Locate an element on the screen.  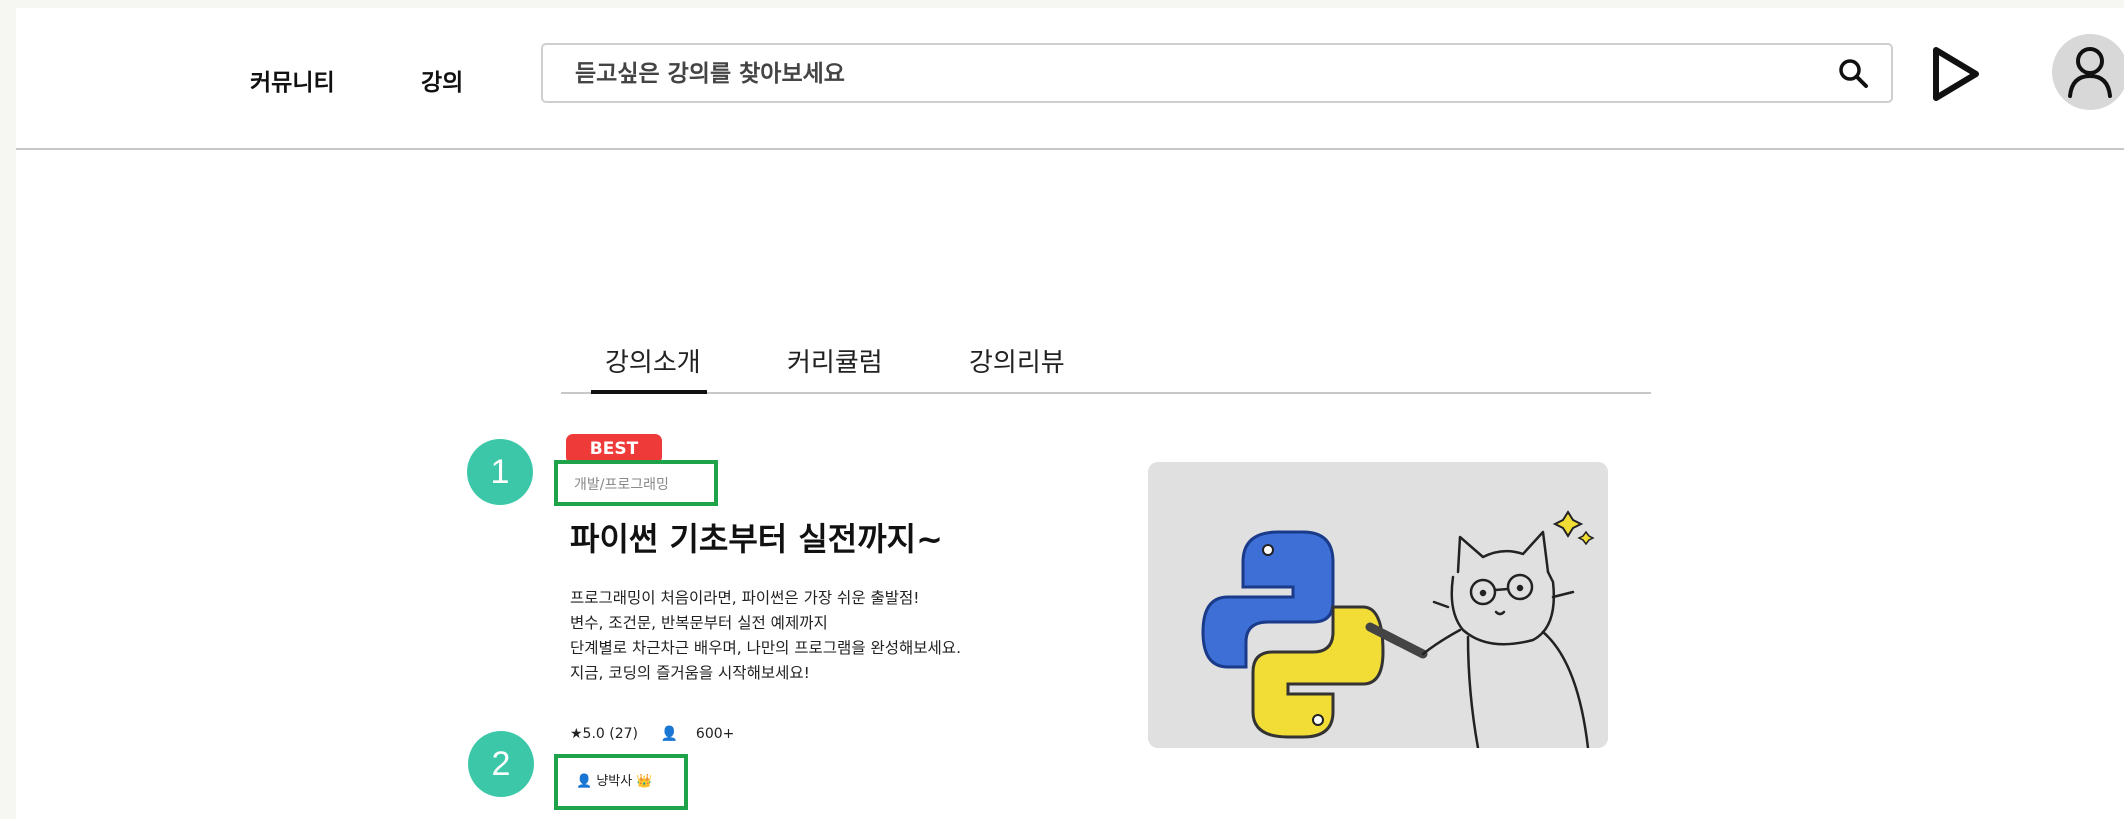
description-line: 프로그래밍이 처음이라면, 파이썬은 가장 쉬운 출발점! is located at coordinates (745, 598).